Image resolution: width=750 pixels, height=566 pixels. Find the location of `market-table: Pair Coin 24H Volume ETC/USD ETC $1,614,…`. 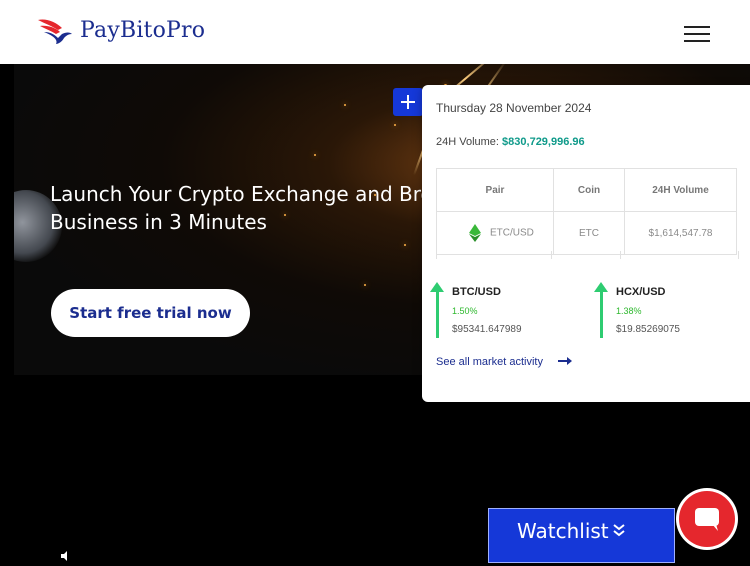

market-table: Pair Coin 24H Volume ETC/USD ETC $1,614,… is located at coordinates (586, 211).